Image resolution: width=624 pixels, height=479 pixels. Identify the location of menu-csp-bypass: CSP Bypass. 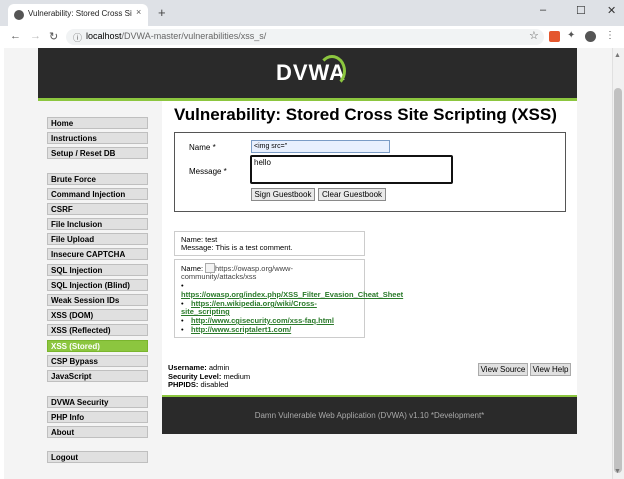
(97, 361).